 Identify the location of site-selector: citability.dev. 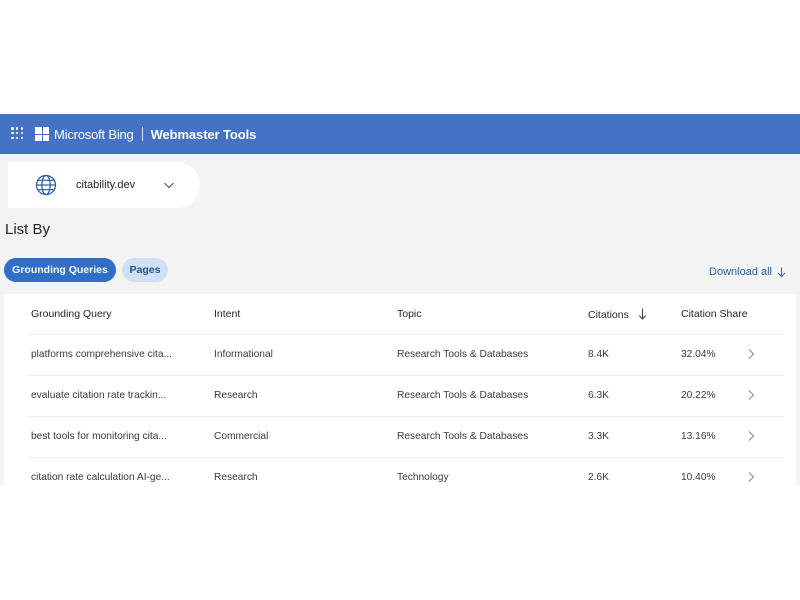
(104, 185).